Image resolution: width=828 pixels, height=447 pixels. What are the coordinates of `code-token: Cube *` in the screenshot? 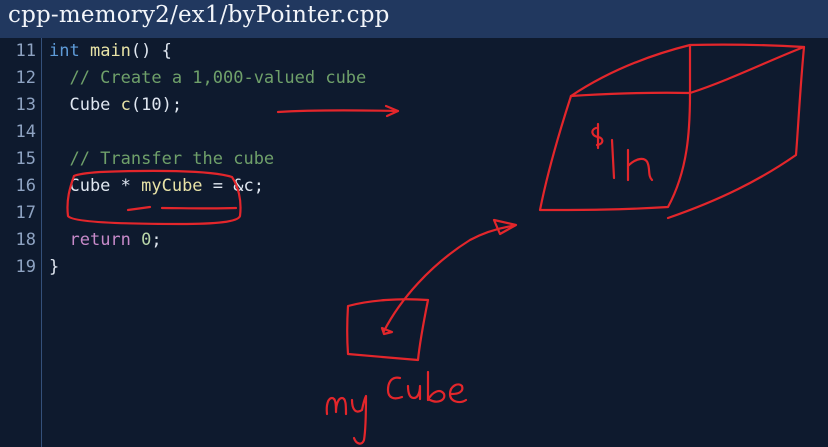 It's located at (95, 186).